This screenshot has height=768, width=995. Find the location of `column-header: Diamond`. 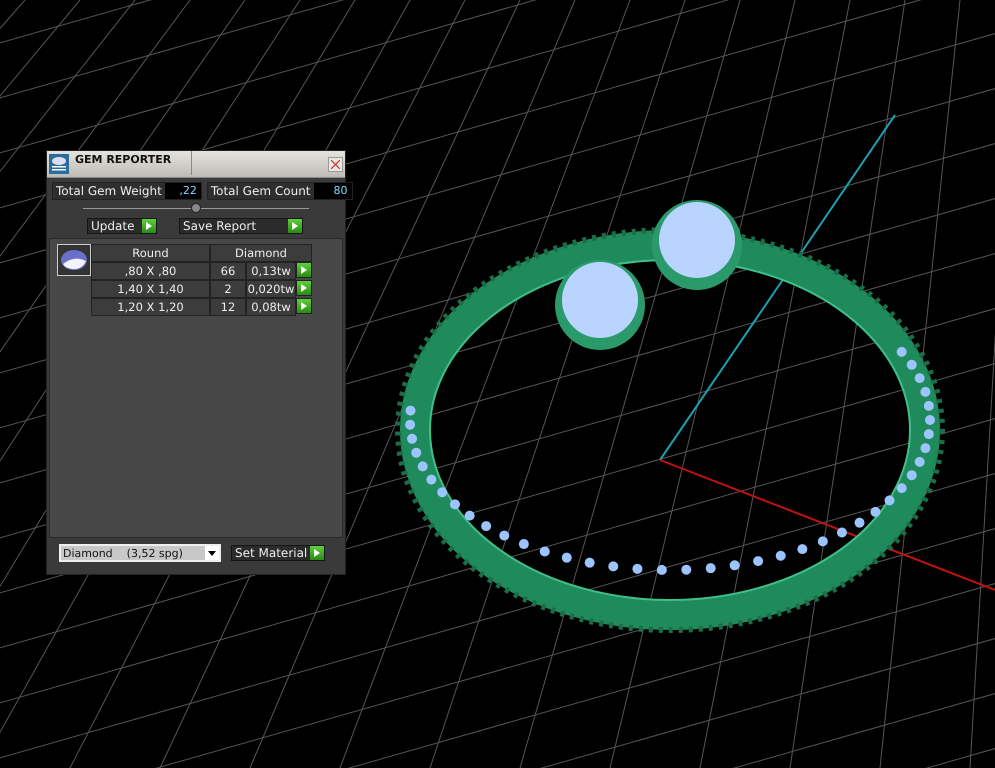

column-header: Diamond is located at coordinates (261, 253).